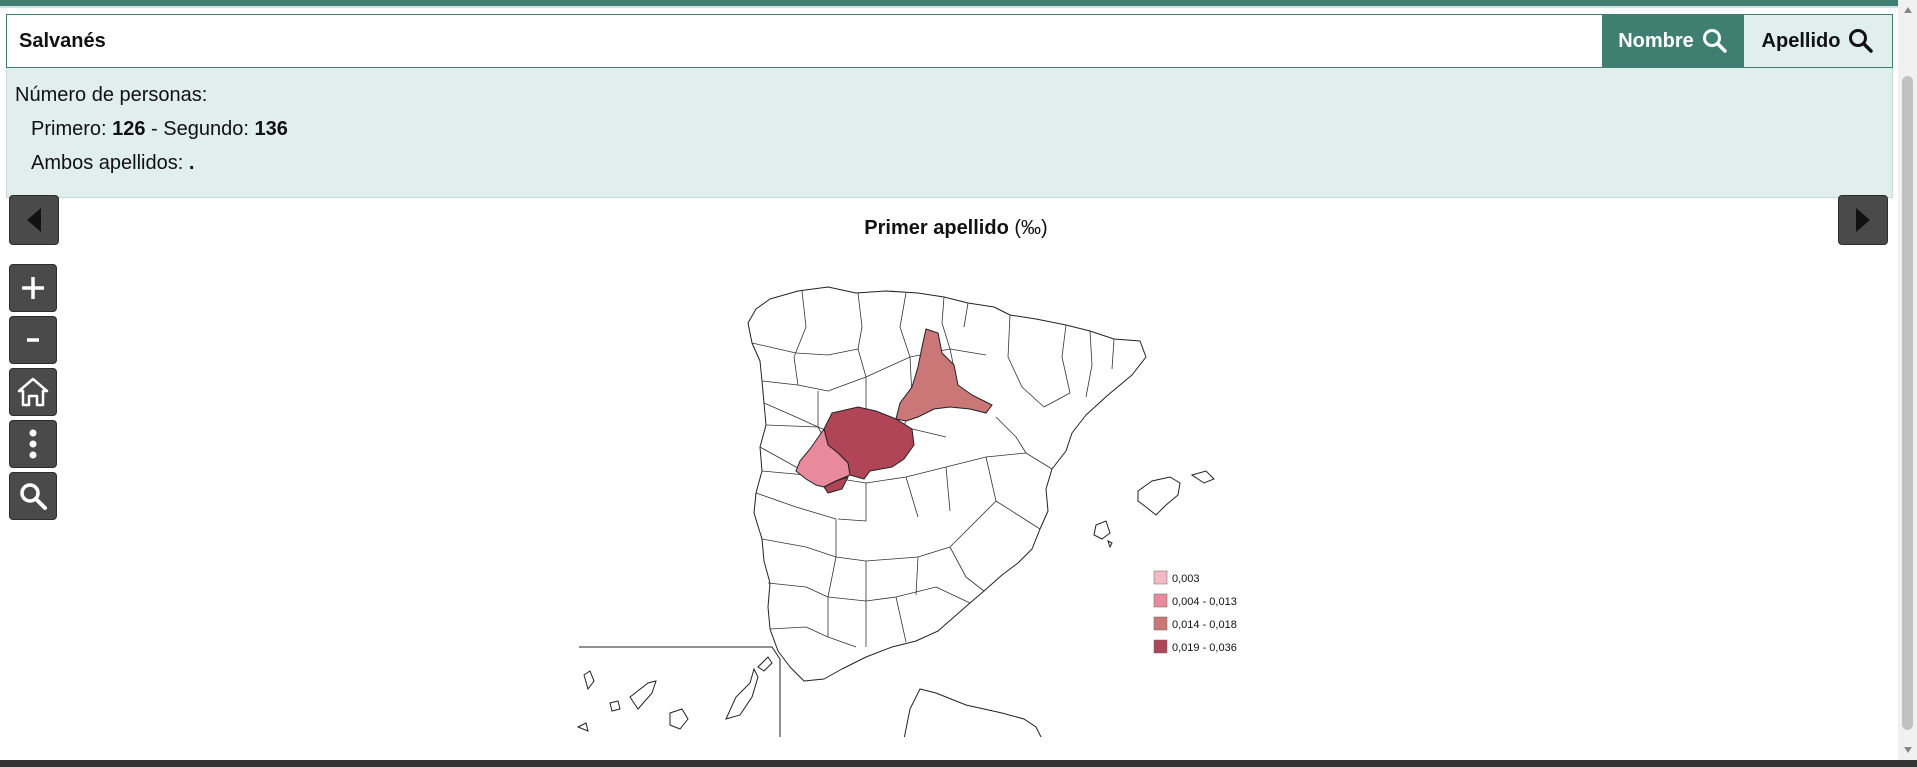  I want to click on primero-label: Primero:, so click(72, 129).